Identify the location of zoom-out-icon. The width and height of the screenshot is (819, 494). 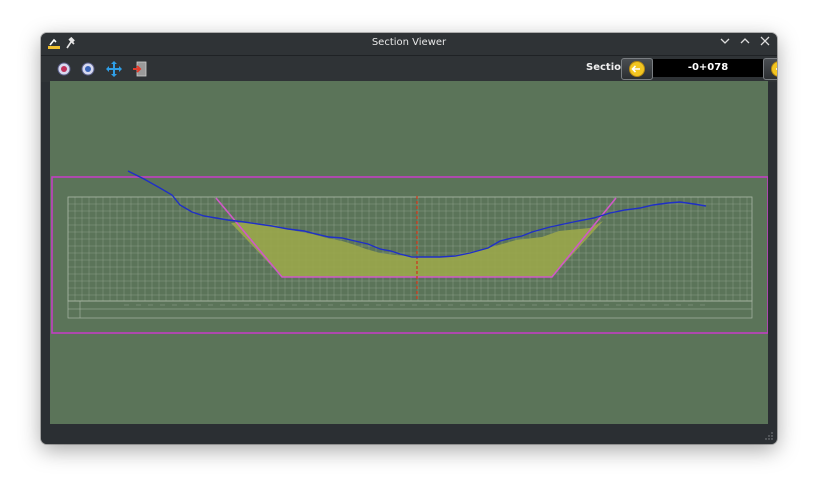
(88, 69).